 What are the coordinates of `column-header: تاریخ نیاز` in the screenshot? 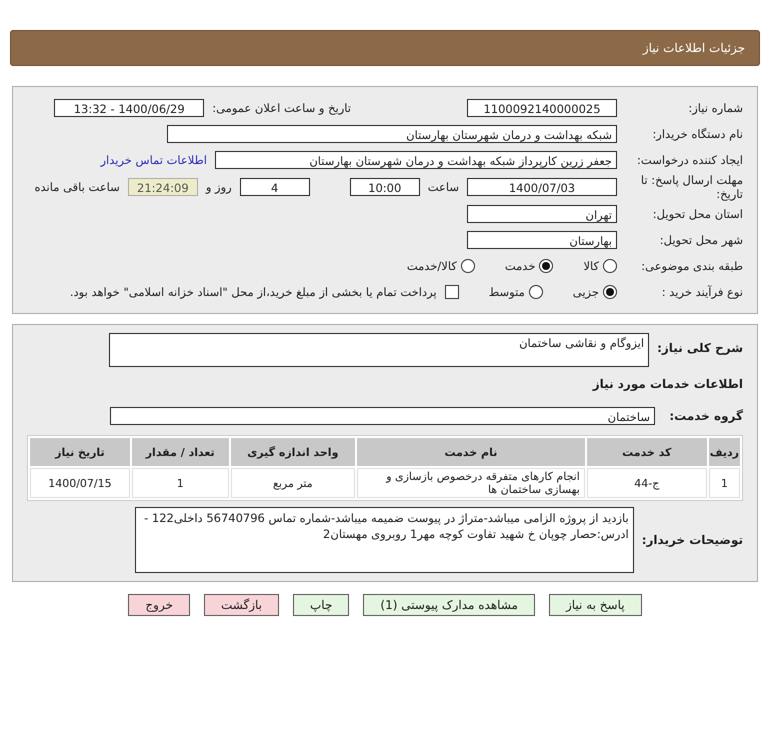 It's located at (80, 452).